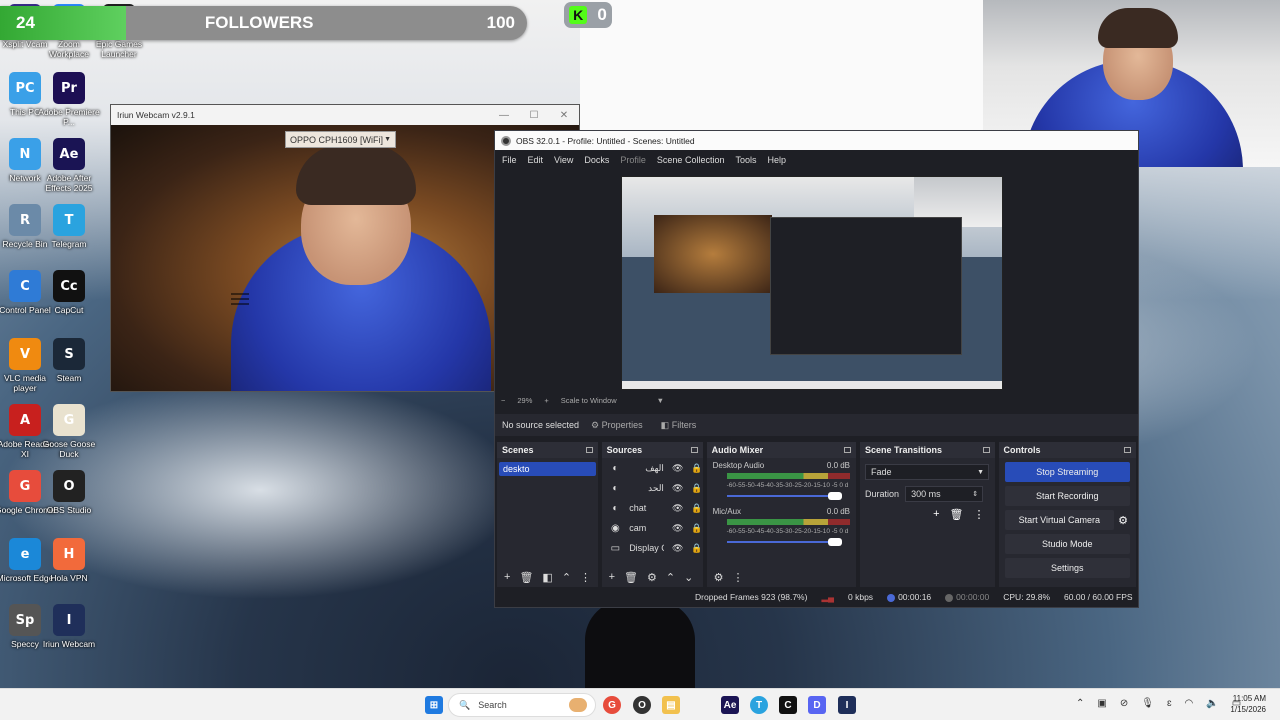 This screenshot has width=1280, height=720. I want to click on telegram-icon: T, so click(759, 705).